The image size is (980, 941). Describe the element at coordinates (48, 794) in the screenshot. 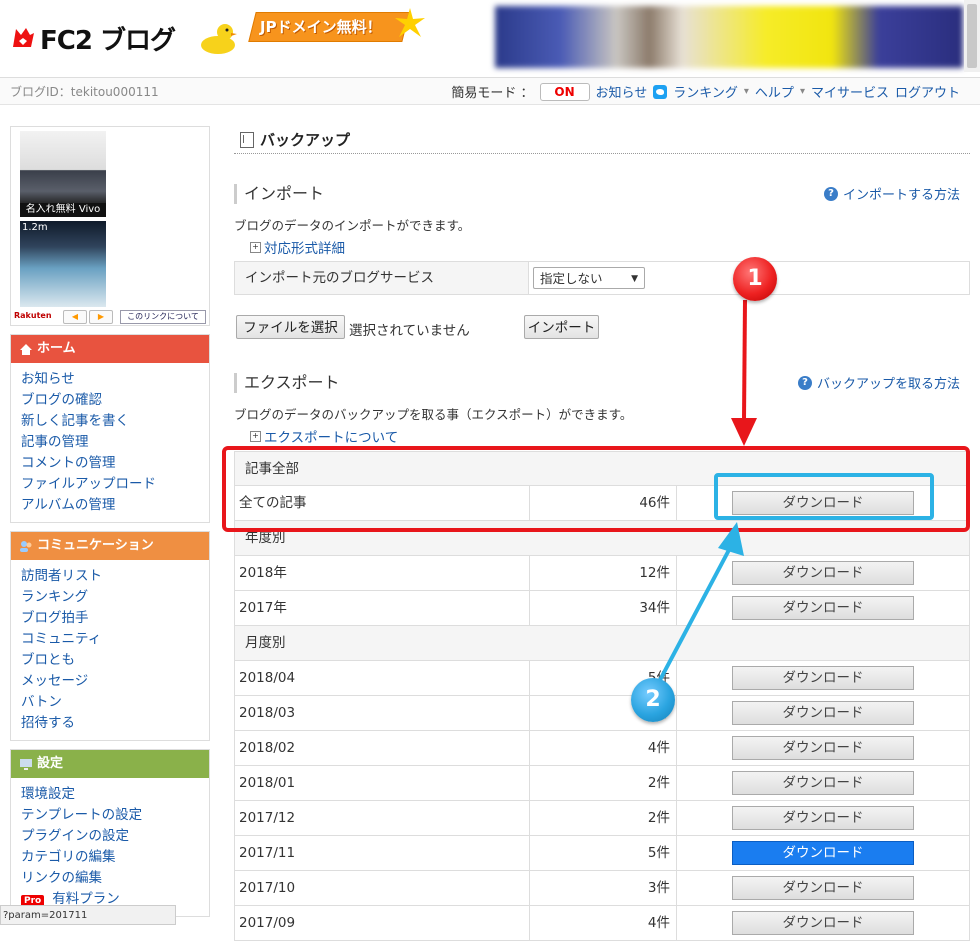

I see `sidebar-item-env-settings: 環境設定` at that location.